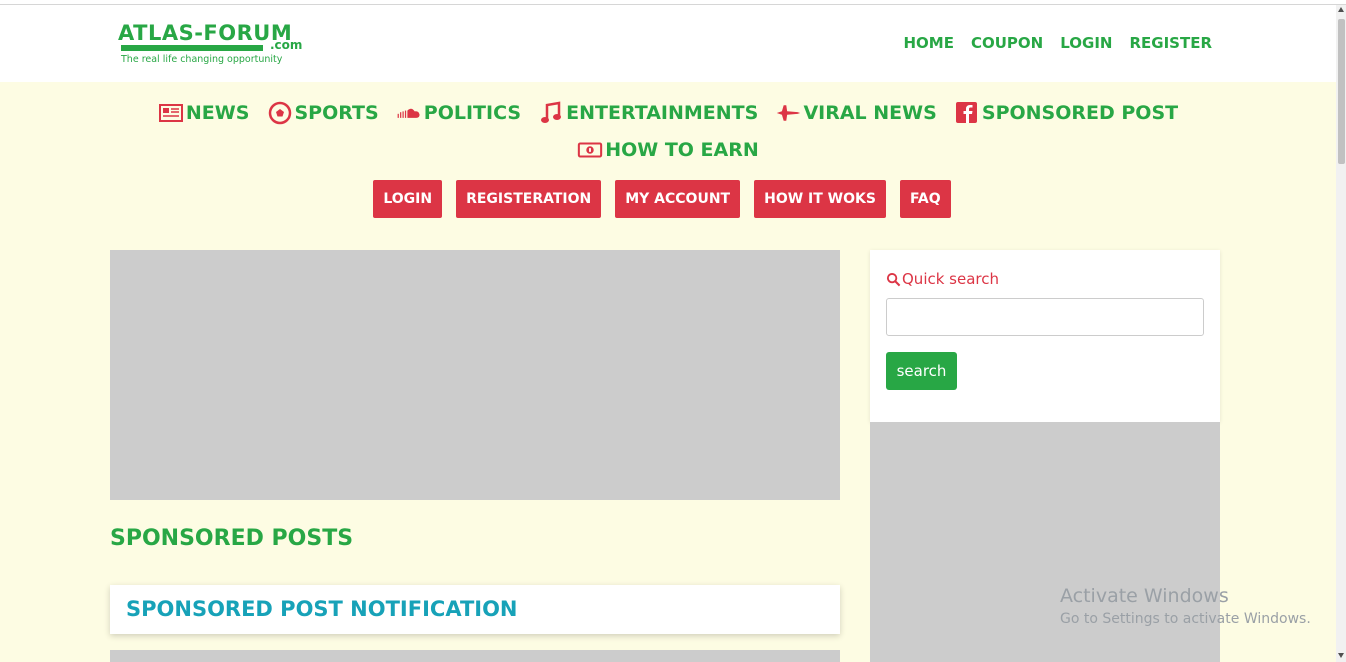 The width and height of the screenshot is (1346, 662). What do you see at coordinates (1144, 596) in the screenshot?
I see `watermark-title: Activate Windows` at bounding box center [1144, 596].